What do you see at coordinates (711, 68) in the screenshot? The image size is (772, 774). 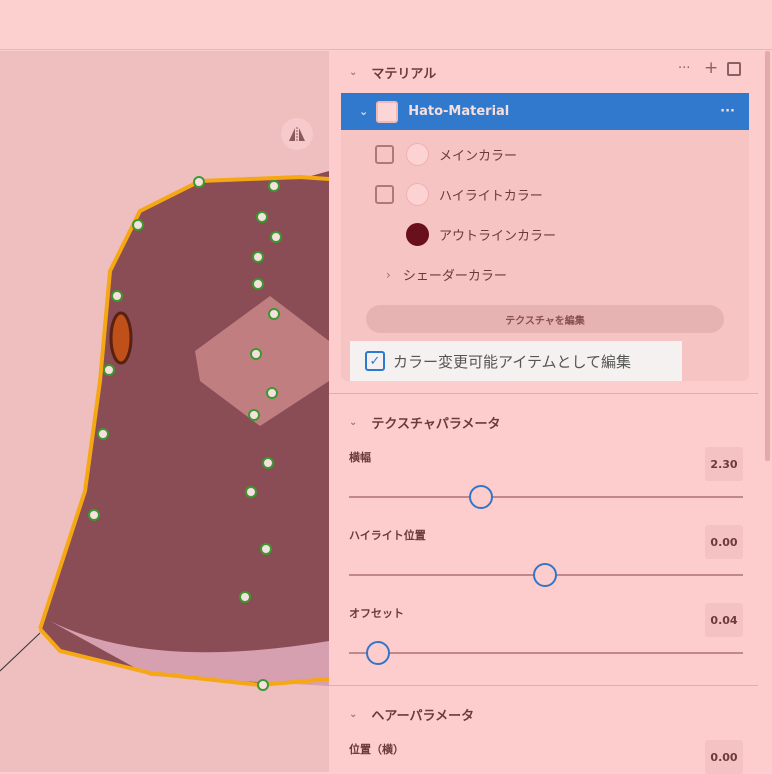 I see `add-icon: +` at bounding box center [711, 68].